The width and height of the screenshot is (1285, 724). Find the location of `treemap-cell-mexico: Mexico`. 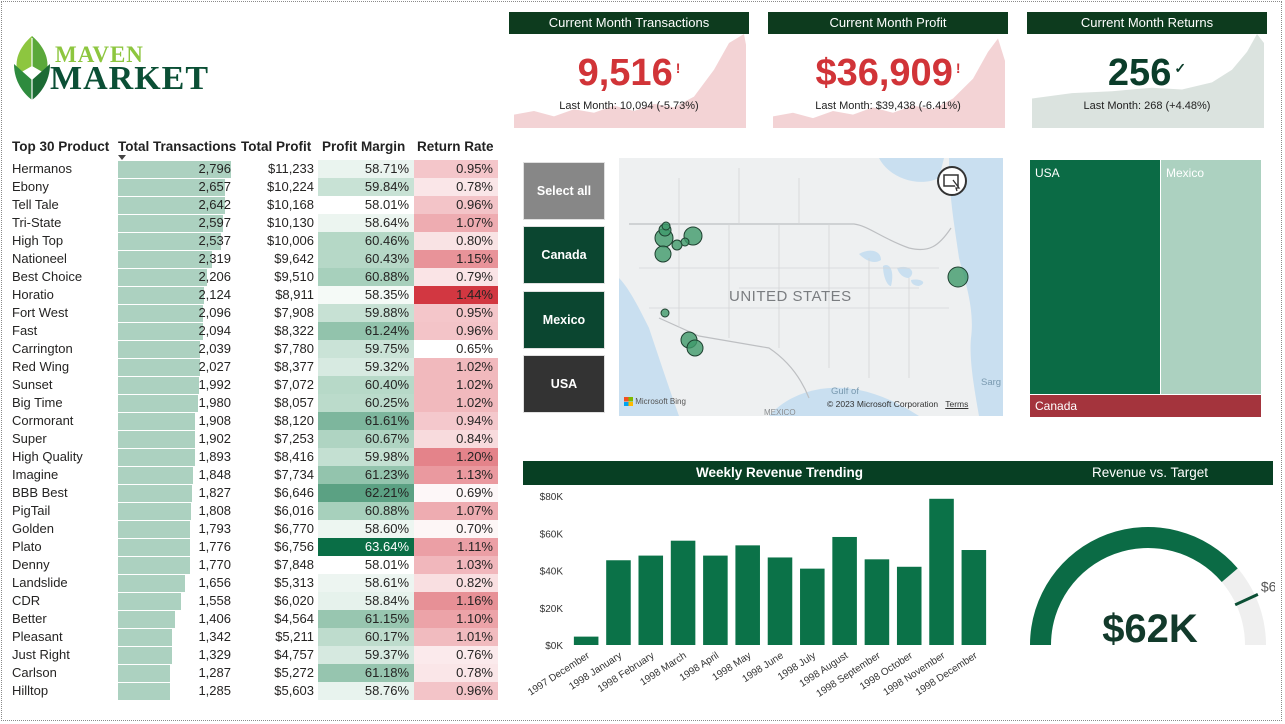

treemap-cell-mexico: Mexico is located at coordinates (1211, 277).